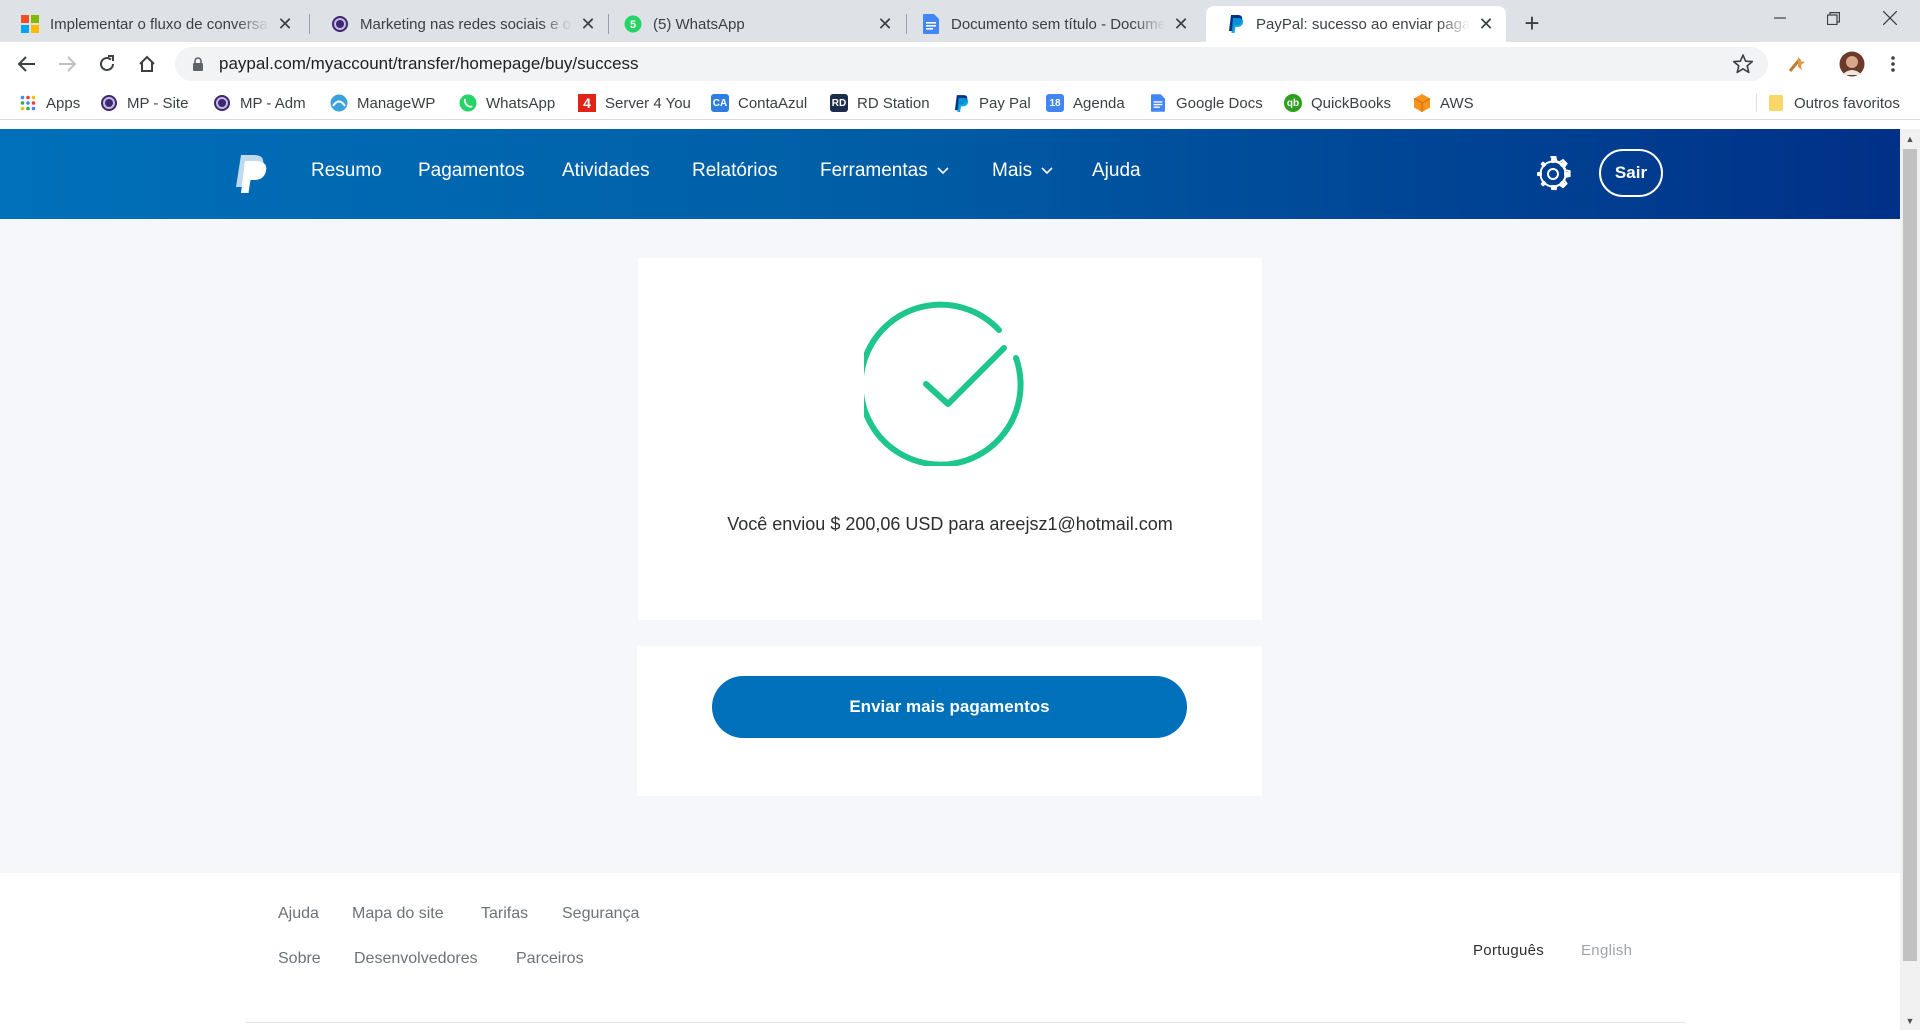 The height and width of the screenshot is (1030, 1920). Describe the element at coordinates (1847, 103) in the screenshot. I see `bookmark-label: Outros favoritos` at that location.